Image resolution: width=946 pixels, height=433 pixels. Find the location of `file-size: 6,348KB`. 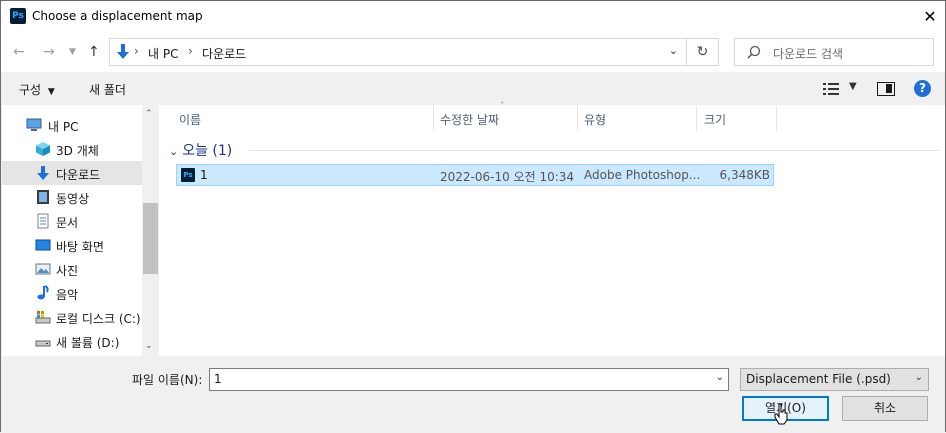

file-size: 6,348KB is located at coordinates (744, 175).